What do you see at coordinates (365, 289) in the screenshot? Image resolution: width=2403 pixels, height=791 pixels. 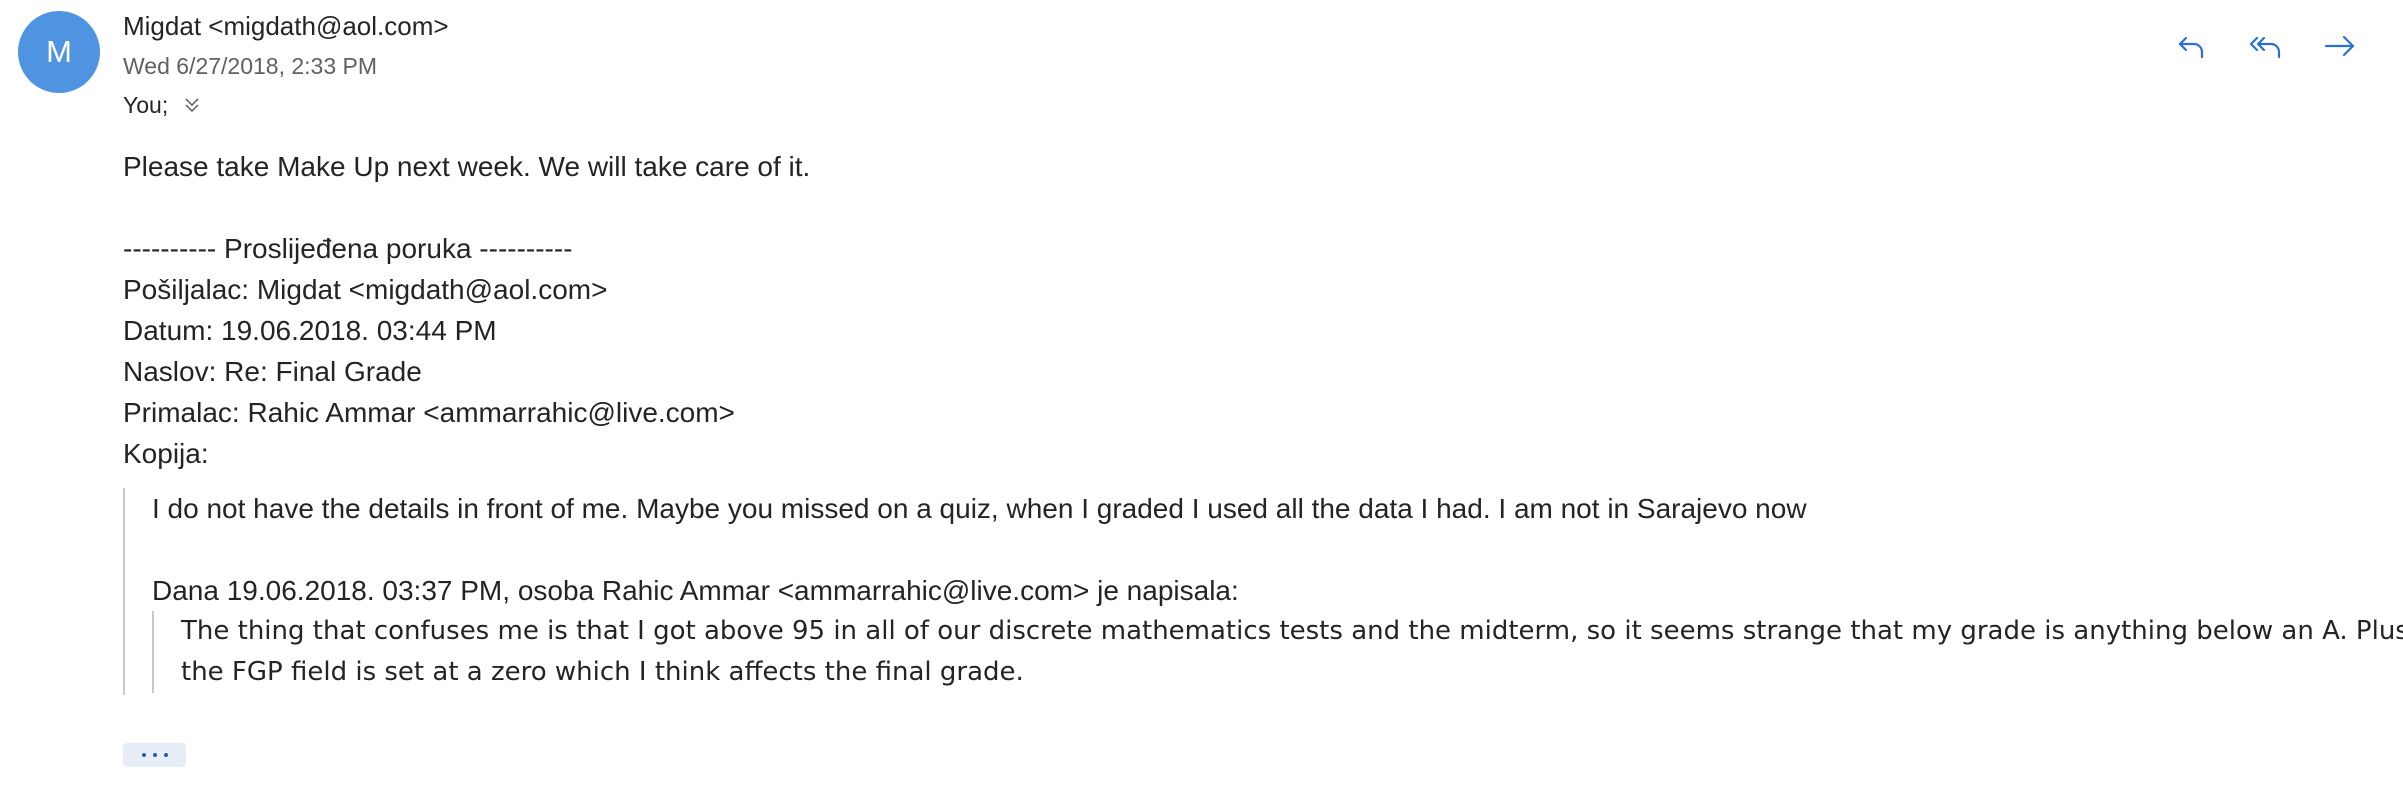 I see `forward-from: Pošiljalac: Migdat <migdath@aol.com>` at bounding box center [365, 289].